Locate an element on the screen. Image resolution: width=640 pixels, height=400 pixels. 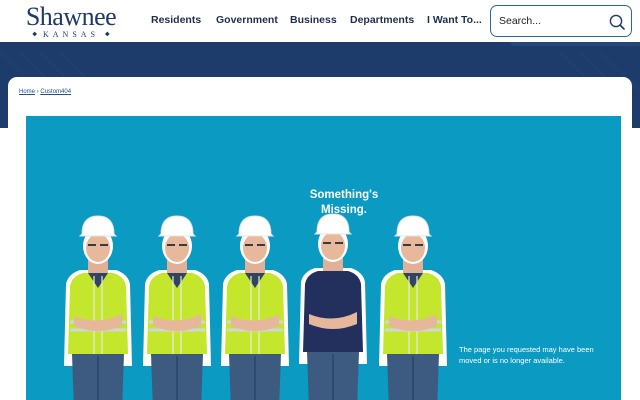
nav-business: Business is located at coordinates (313, 21).